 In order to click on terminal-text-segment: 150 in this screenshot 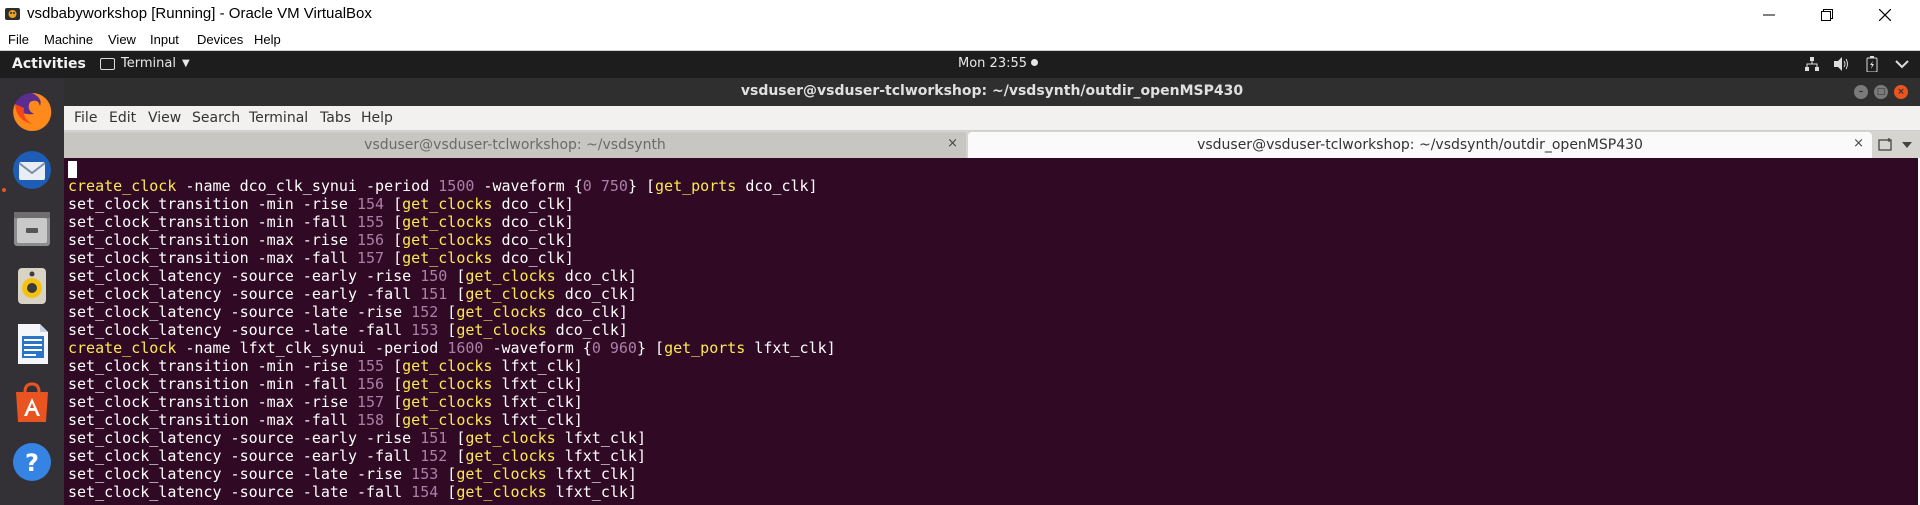, I will do `click(434, 276)`.